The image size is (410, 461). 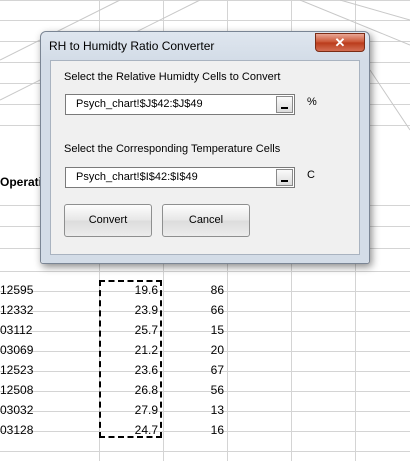 What do you see at coordinates (132, 46) in the screenshot?
I see `dialog-title: RH to Humidty Ratio Converter` at bounding box center [132, 46].